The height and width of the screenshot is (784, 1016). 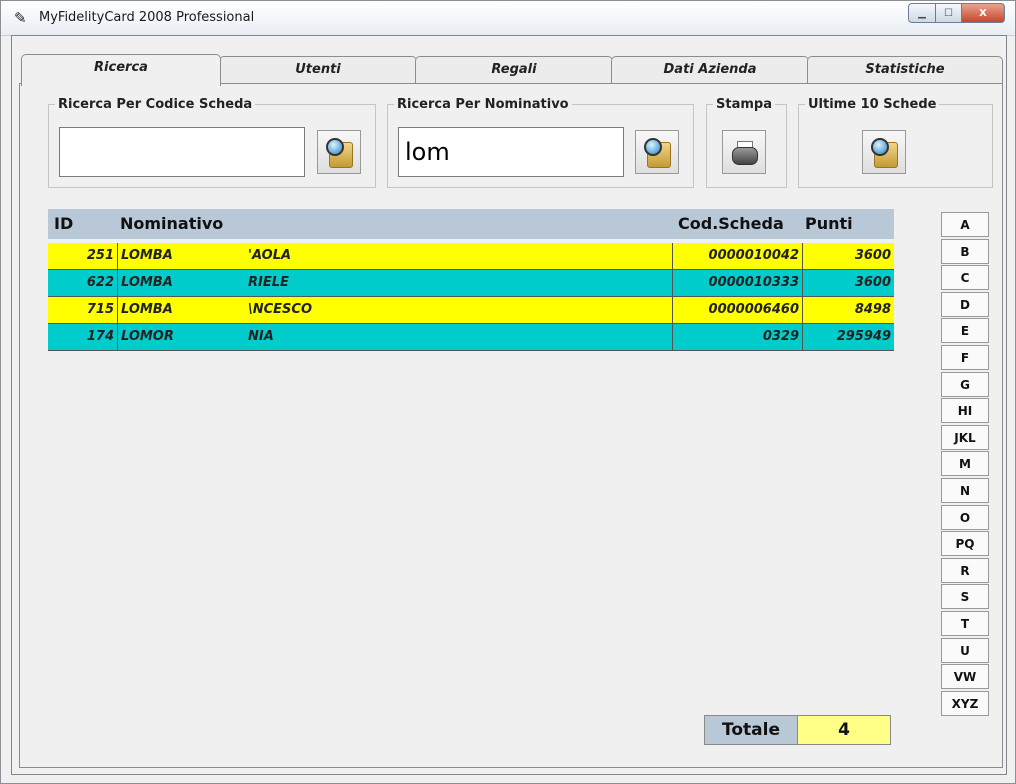 I want to click on letter-button: E, so click(x=965, y=331).